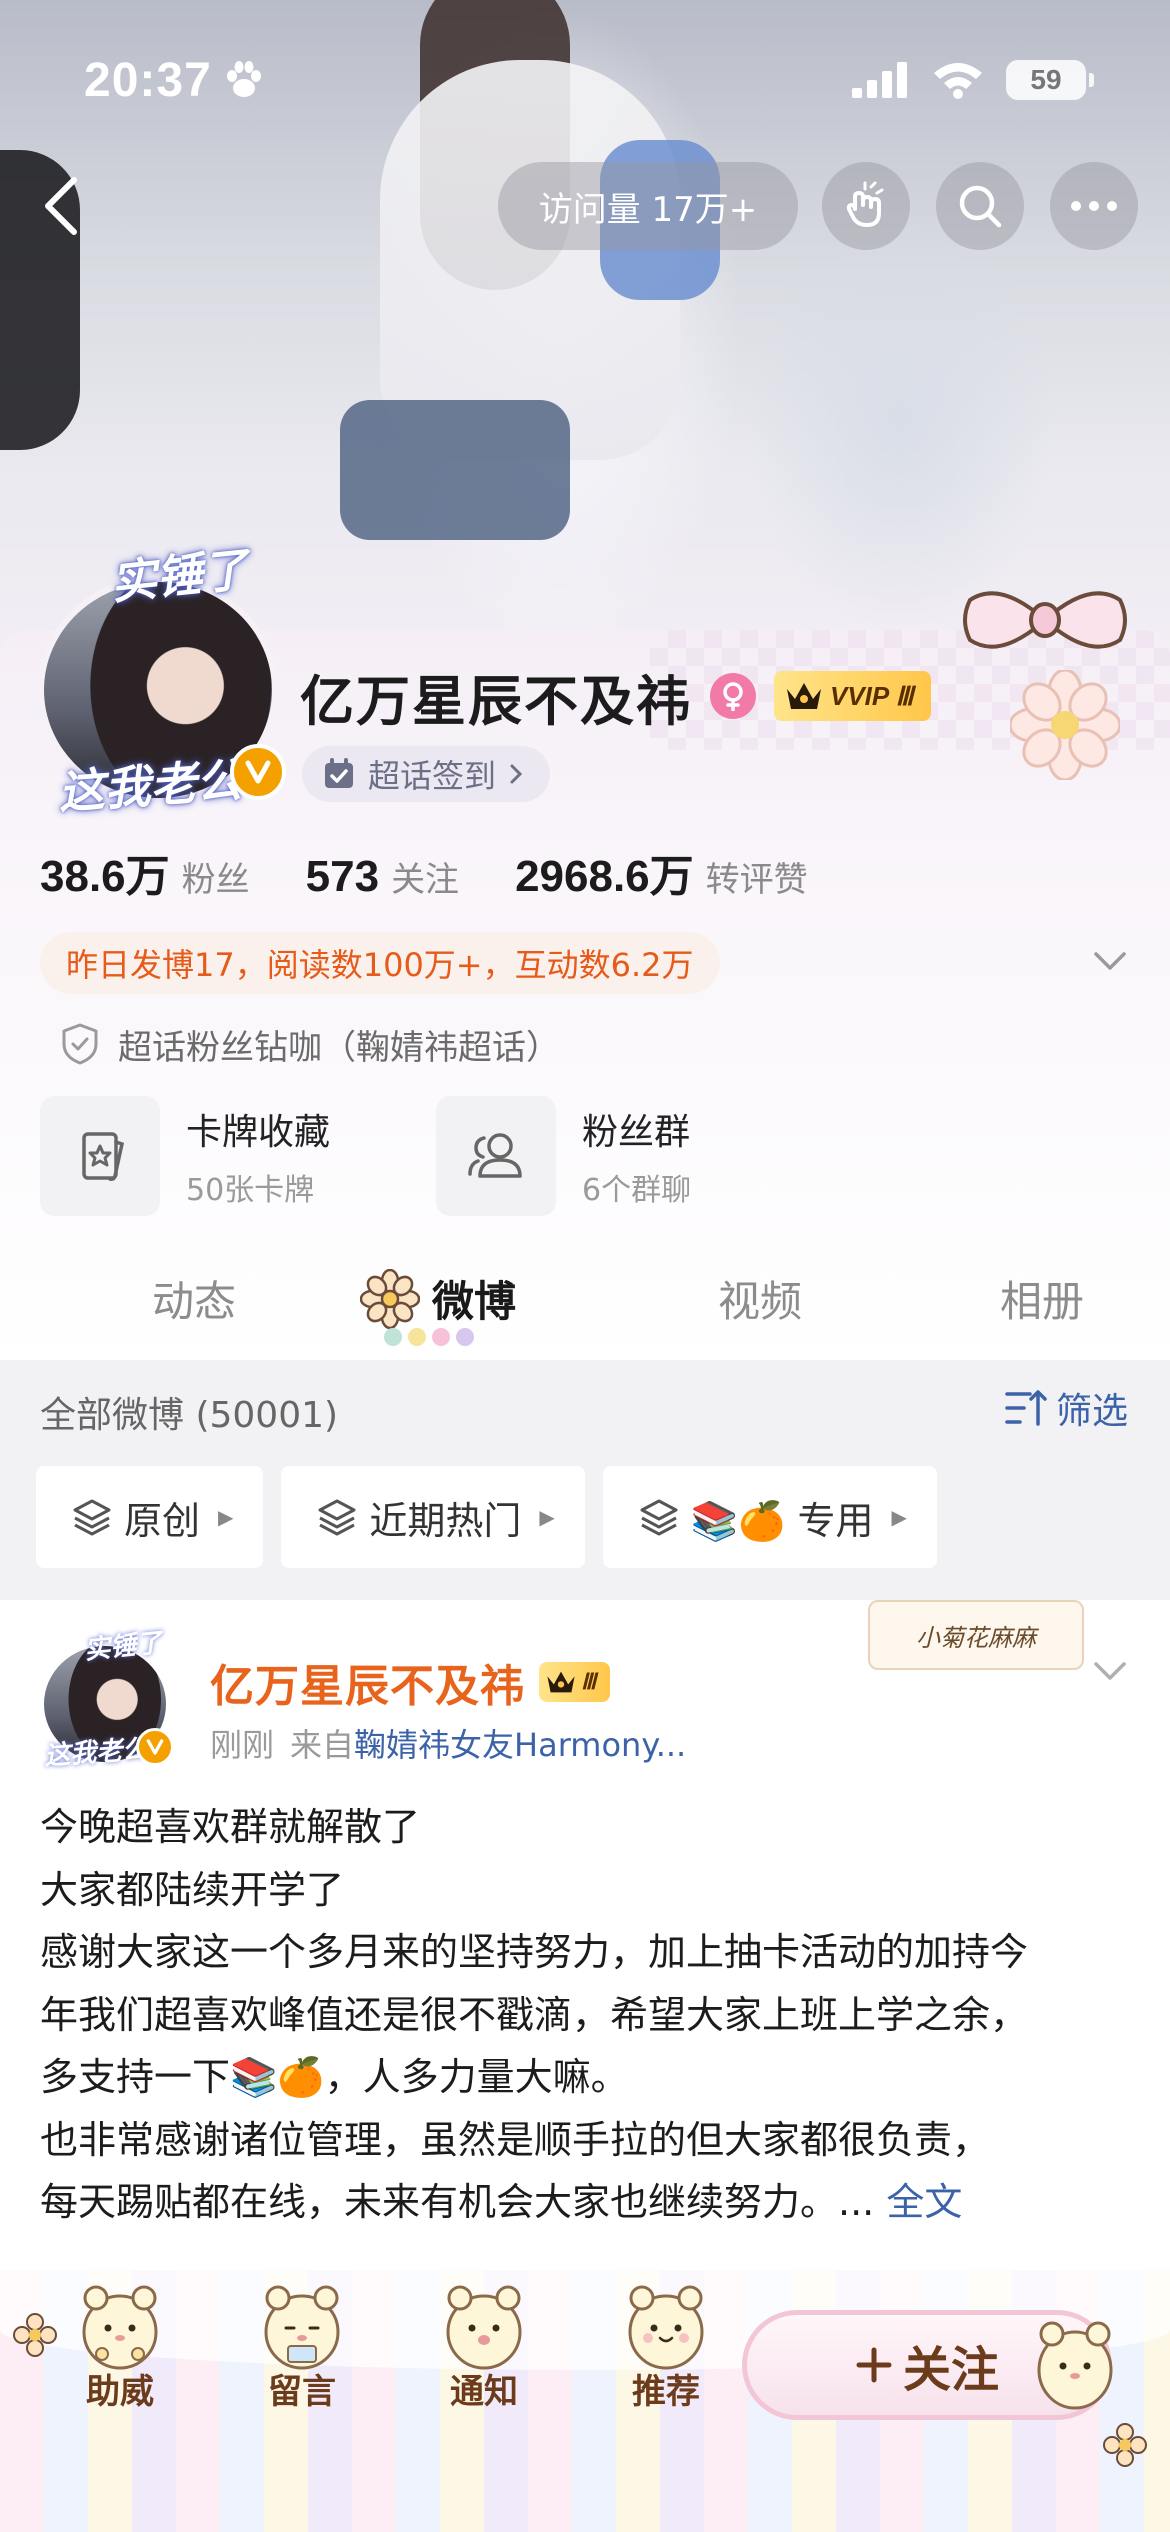 The width and height of the screenshot is (1170, 2532). Describe the element at coordinates (302, 2392) in the screenshot. I see `bottom-action-label: 留言` at that location.